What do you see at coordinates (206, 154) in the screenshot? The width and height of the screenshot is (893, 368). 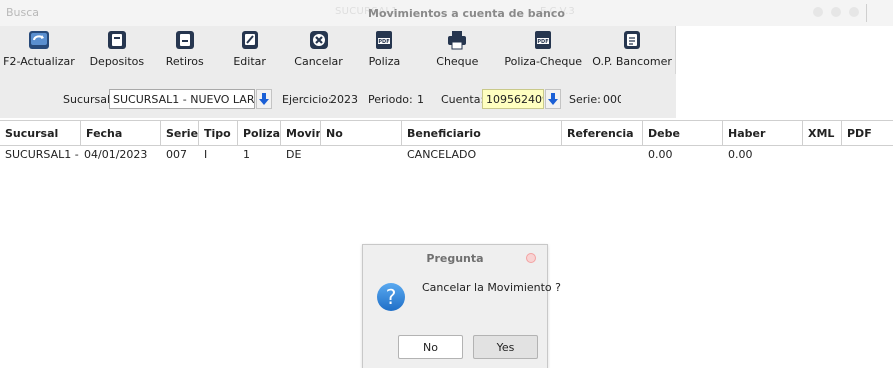 I see `cell-tipo: I` at bounding box center [206, 154].